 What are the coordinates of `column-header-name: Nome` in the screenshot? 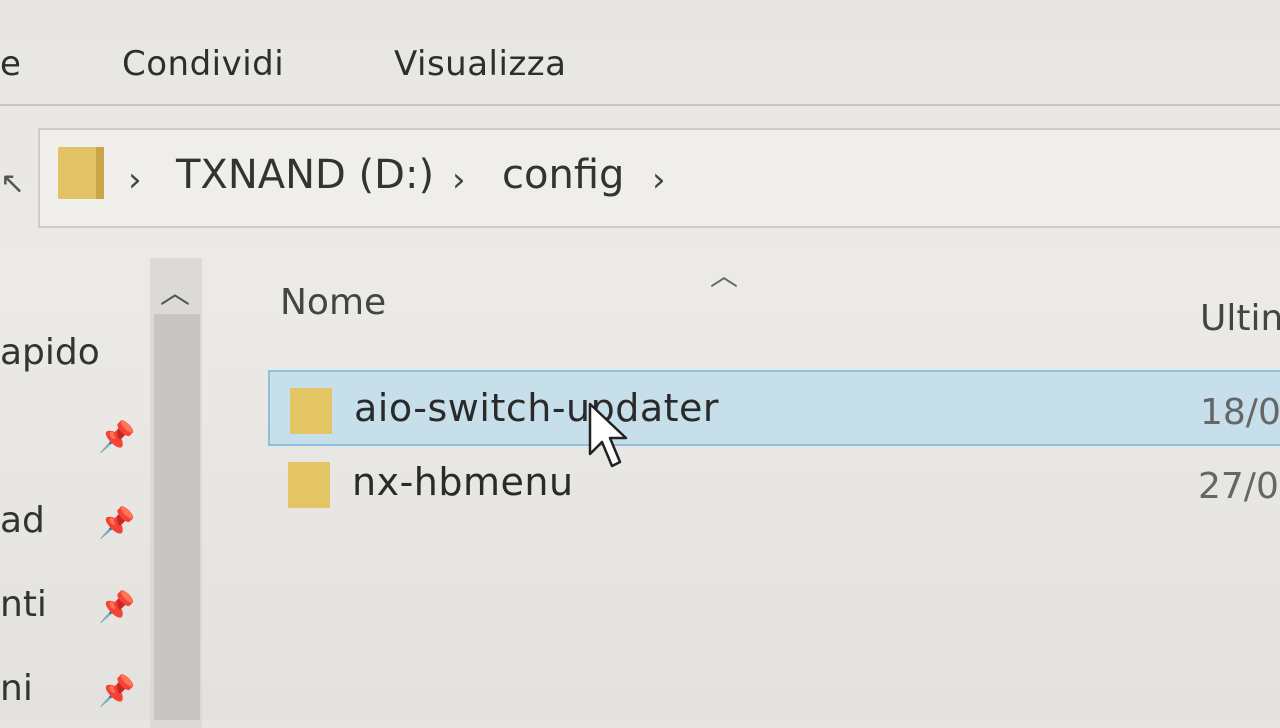 It's located at (333, 302).